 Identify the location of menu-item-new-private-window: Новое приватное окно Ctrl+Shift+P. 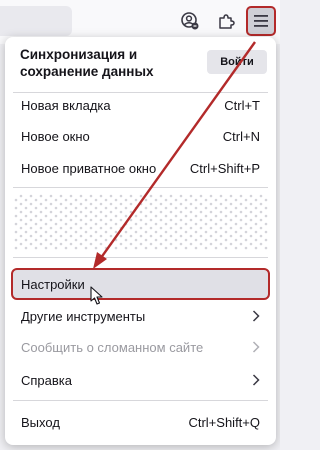
(140, 168).